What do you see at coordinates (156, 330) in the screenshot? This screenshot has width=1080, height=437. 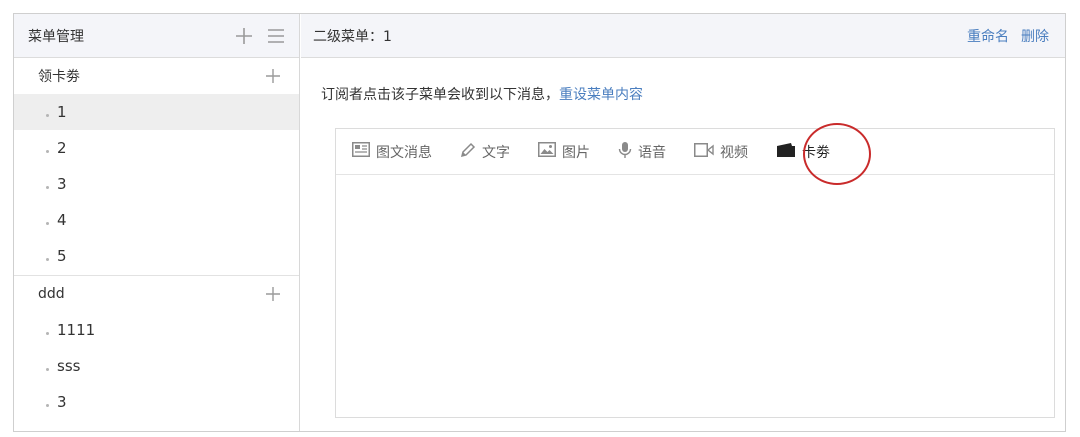 I see `submenu-item: 1111` at bounding box center [156, 330].